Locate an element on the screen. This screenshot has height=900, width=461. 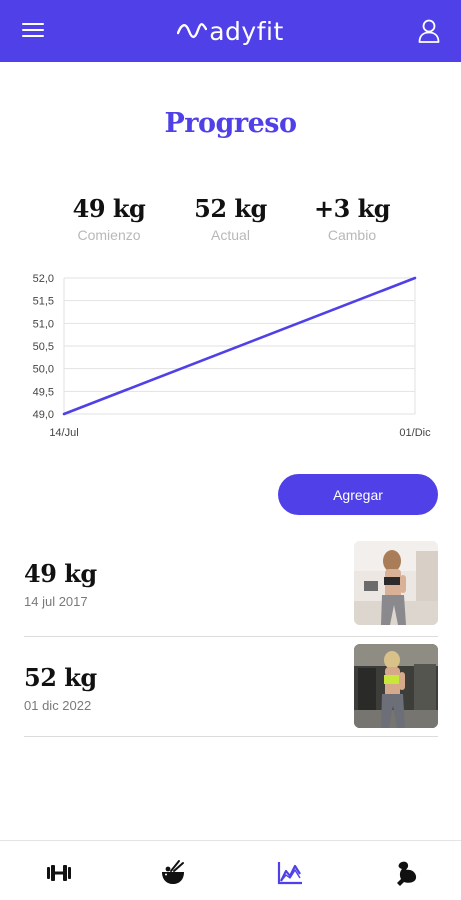
y-tick-label: 51,0 is located at coordinates (43, 324).